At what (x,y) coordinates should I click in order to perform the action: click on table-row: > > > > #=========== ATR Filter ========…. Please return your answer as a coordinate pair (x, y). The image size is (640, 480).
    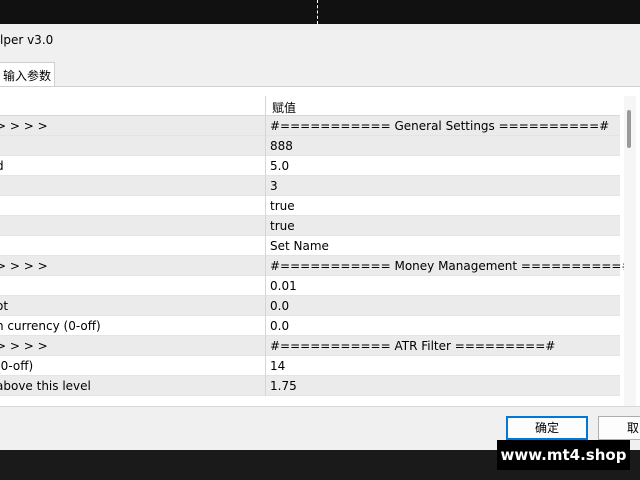
    Looking at the image, I should click on (310, 346).